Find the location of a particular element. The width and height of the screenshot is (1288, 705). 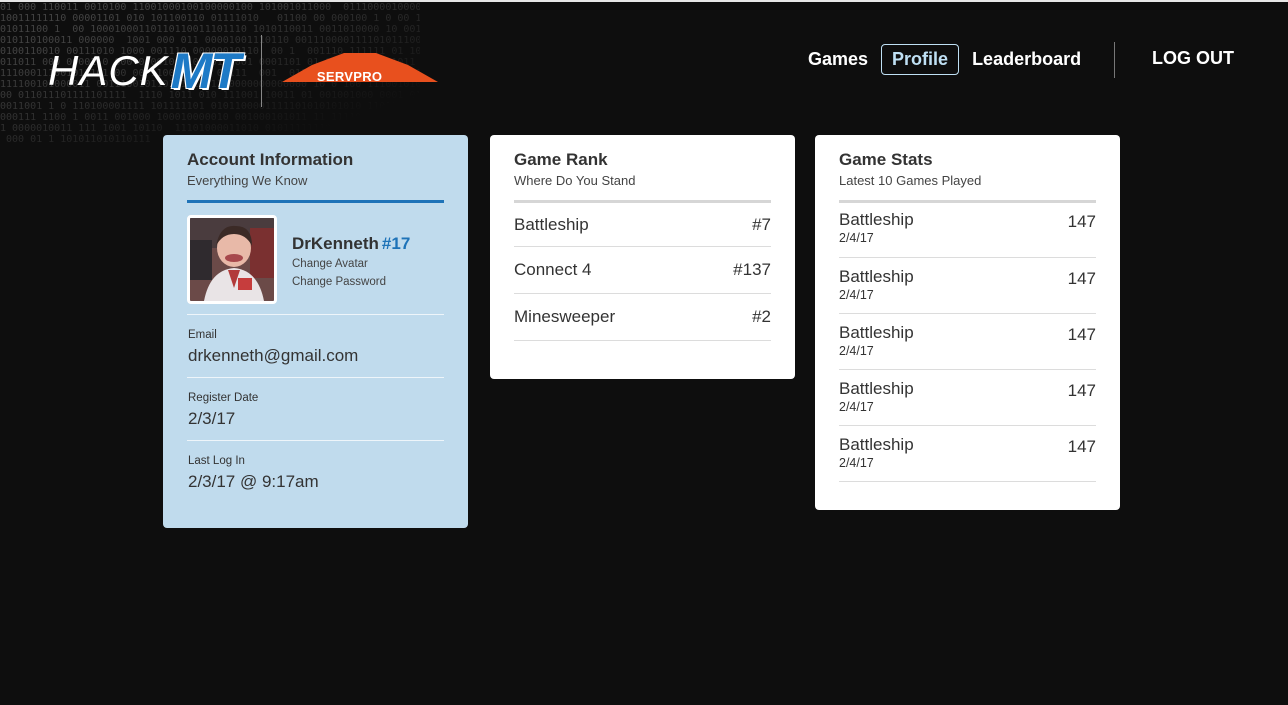

logo-divider is located at coordinates (261, 71).